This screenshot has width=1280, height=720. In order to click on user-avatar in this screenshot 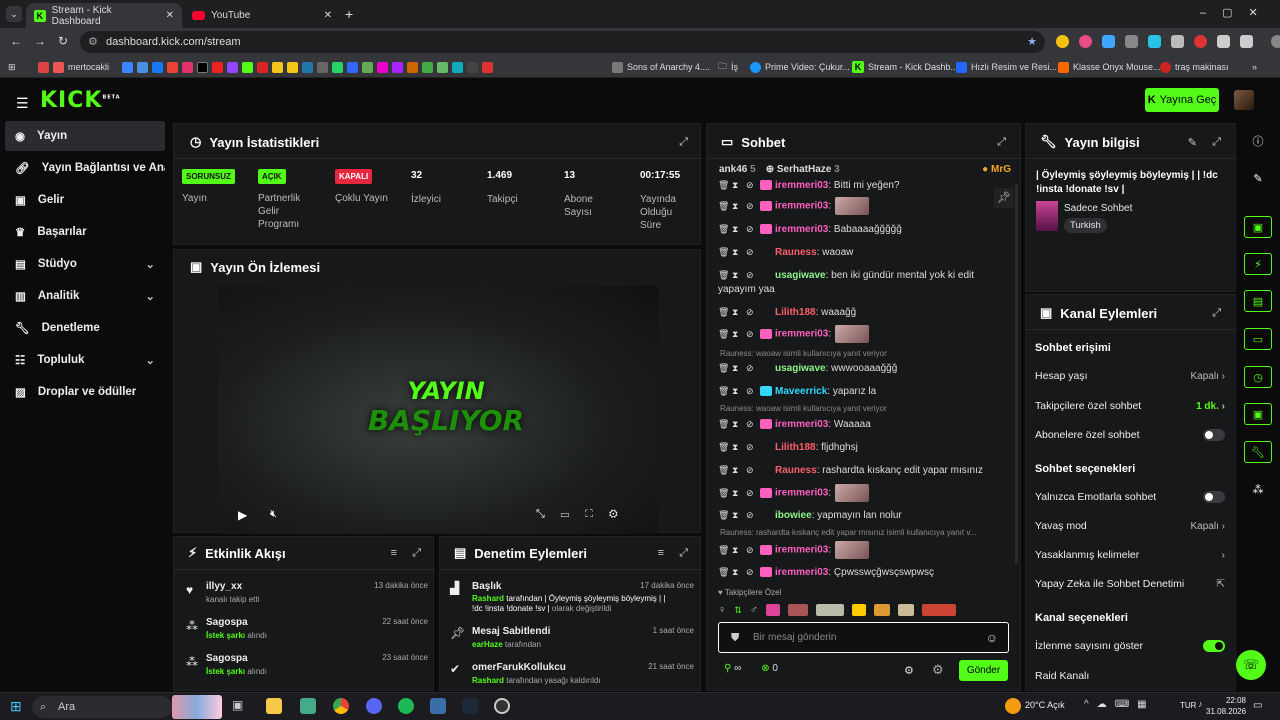, I will do `click(1244, 100)`.